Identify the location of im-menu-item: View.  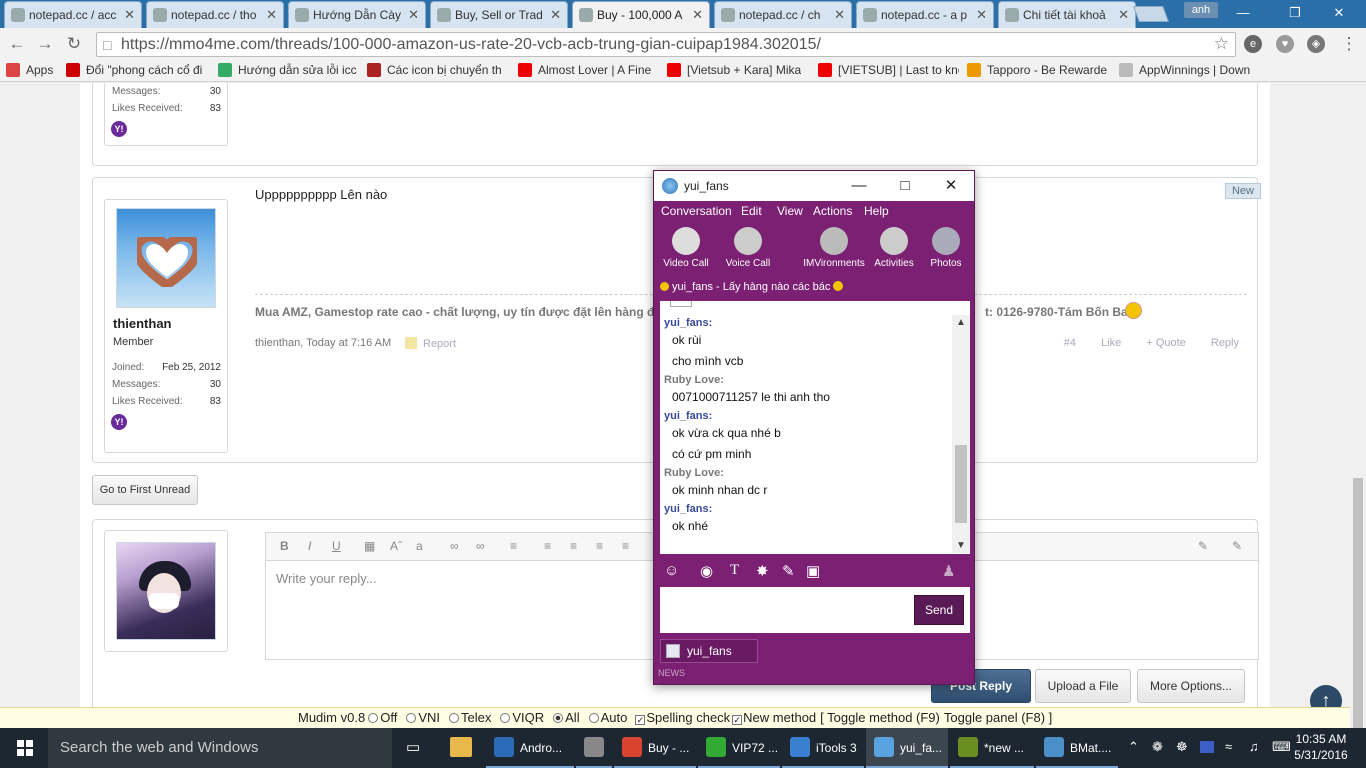
(790, 211).